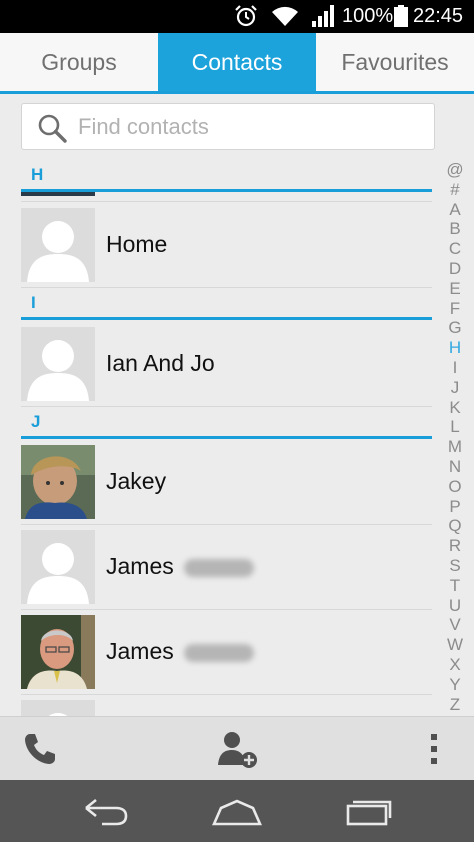  I want to click on section-header-j: J, so click(226, 423).